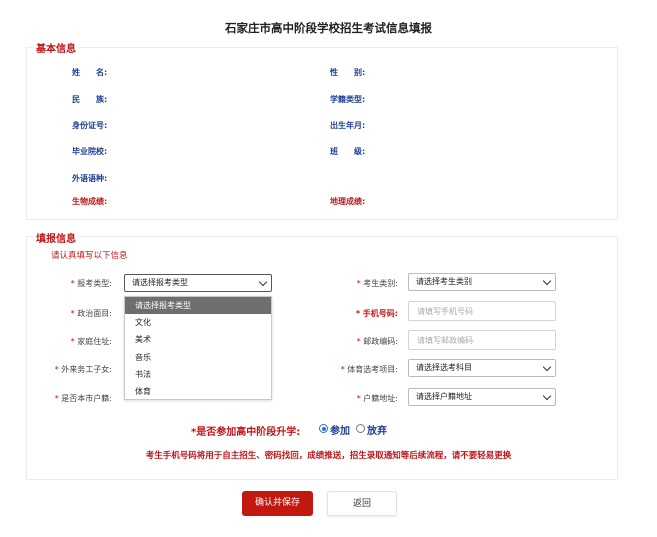 The image size is (657, 537). I want to click on migrant-child-label: * 外来务工子女:, so click(83, 369).